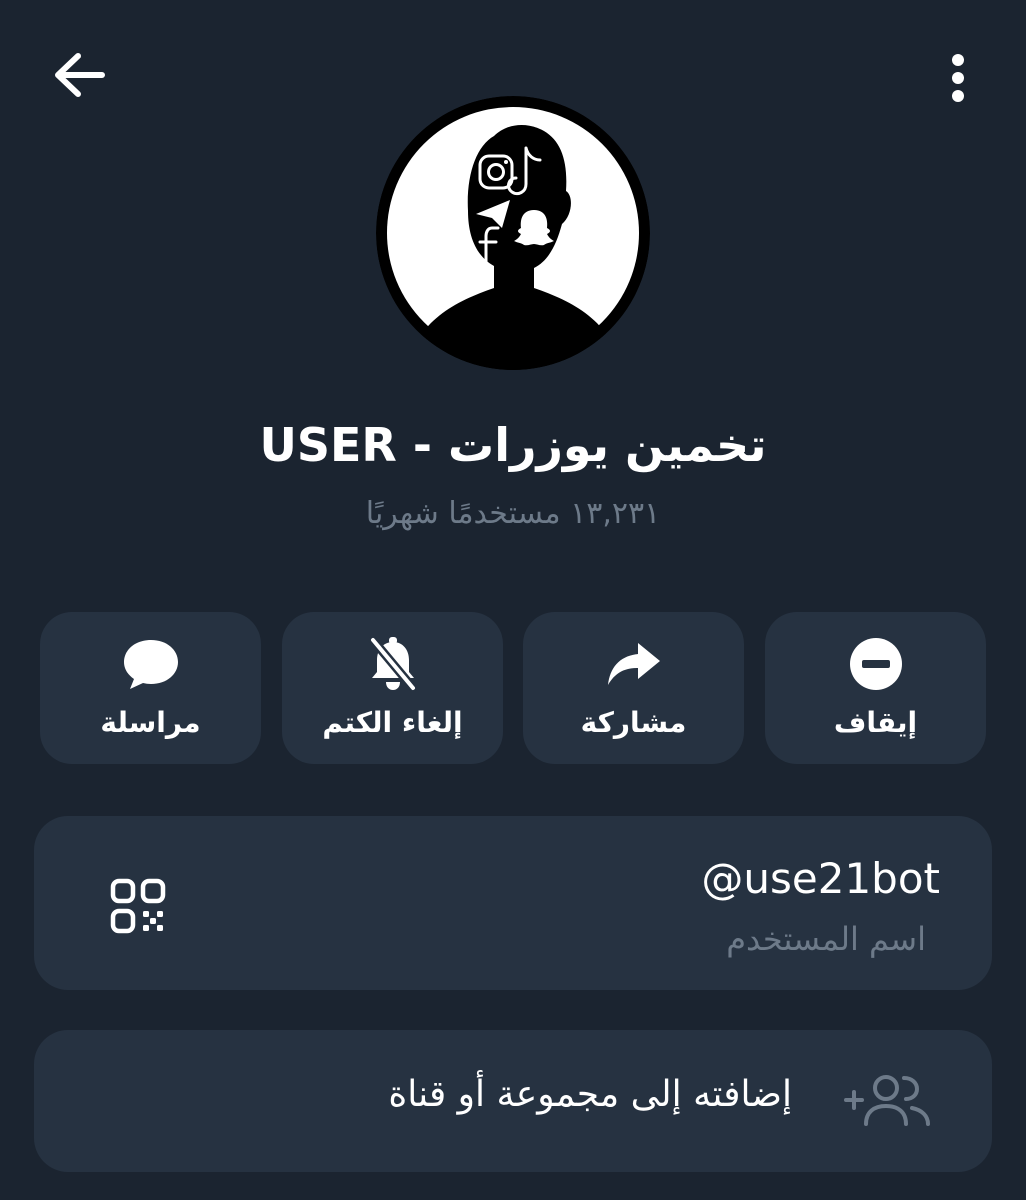 The height and width of the screenshot is (1200, 1026). Describe the element at coordinates (392, 722) in the screenshot. I see `unmute-button-label: إلغاء الكتم` at that location.